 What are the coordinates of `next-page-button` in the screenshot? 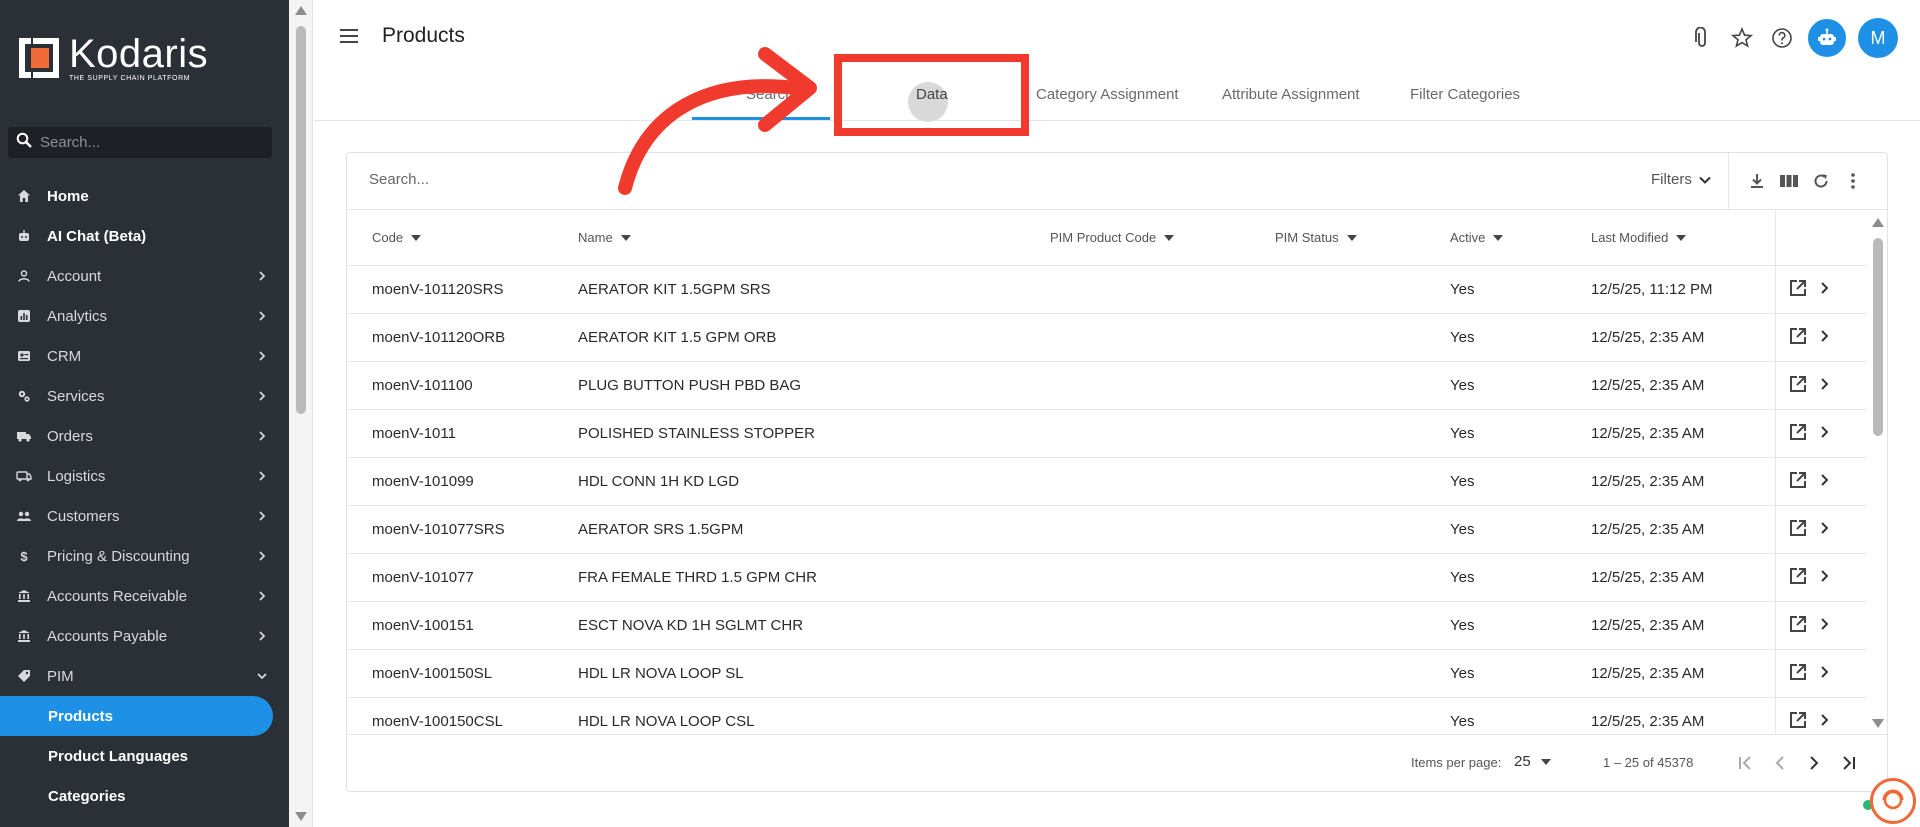 It's located at (1814, 763).